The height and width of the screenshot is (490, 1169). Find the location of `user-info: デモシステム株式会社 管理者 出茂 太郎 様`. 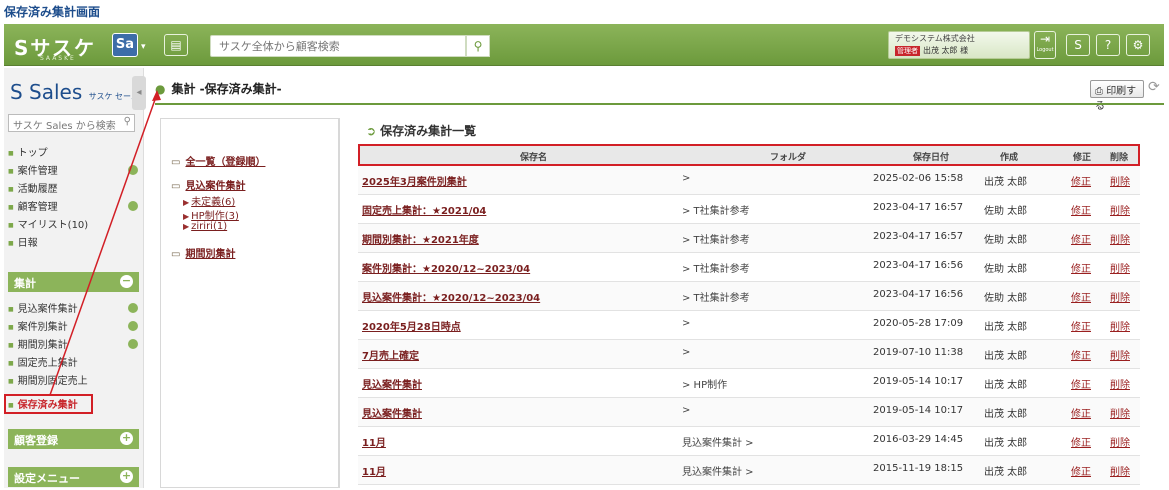

user-info: デモシステム株式会社 管理者 出茂 太郎 様 is located at coordinates (959, 45).